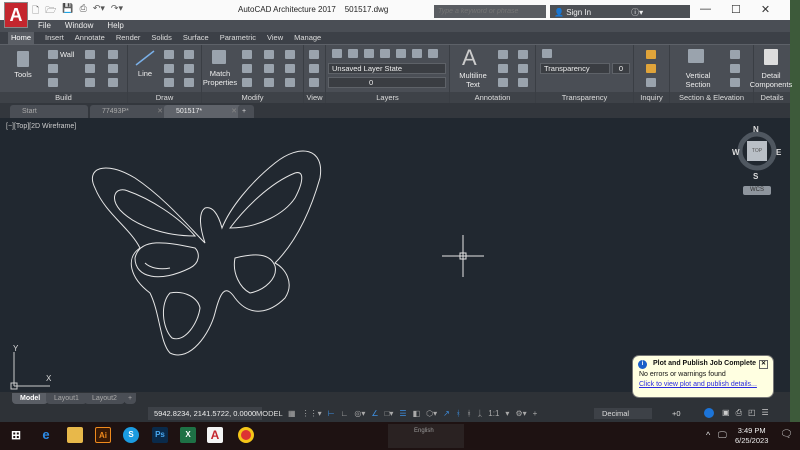 Image resolution: width=800 pixels, height=450 pixels. Describe the element at coordinates (44, 26) in the screenshot. I see `menu-file: File` at that location.